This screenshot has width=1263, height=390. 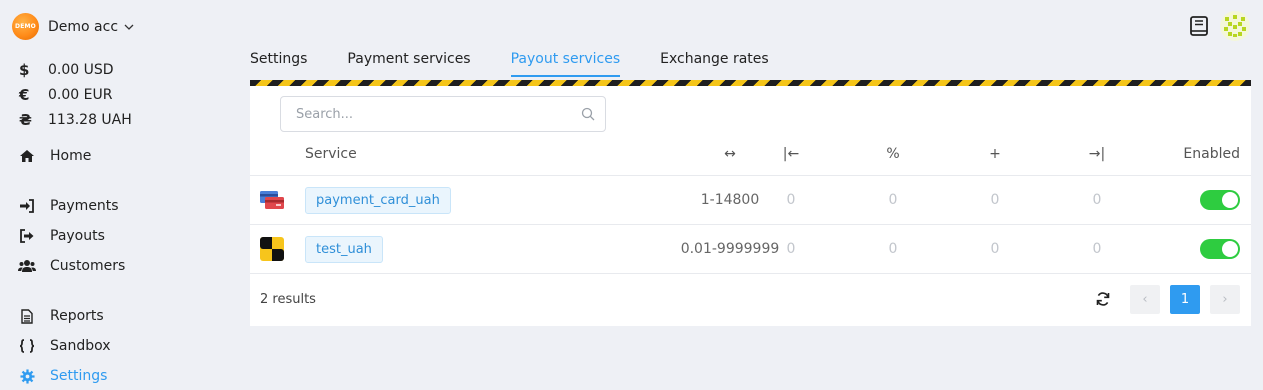 I want to click on service-tag: test_uah, so click(x=344, y=249).